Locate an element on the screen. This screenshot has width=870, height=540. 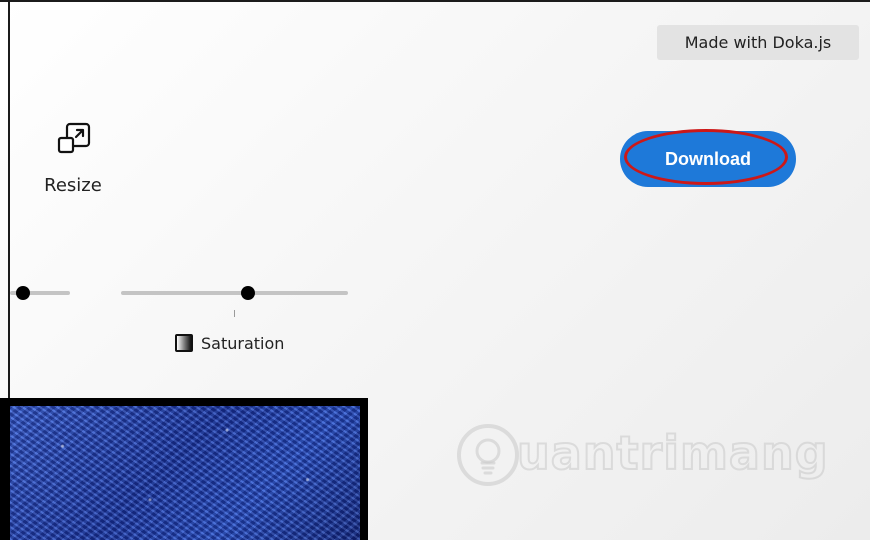
window-top-border is located at coordinates (435, 1).